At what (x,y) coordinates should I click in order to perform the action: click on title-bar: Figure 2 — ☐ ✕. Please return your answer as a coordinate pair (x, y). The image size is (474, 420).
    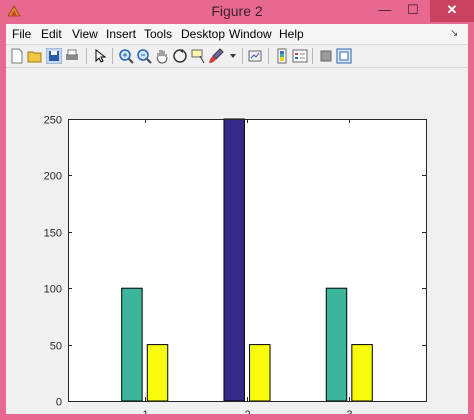
    Looking at the image, I should click on (237, 12).